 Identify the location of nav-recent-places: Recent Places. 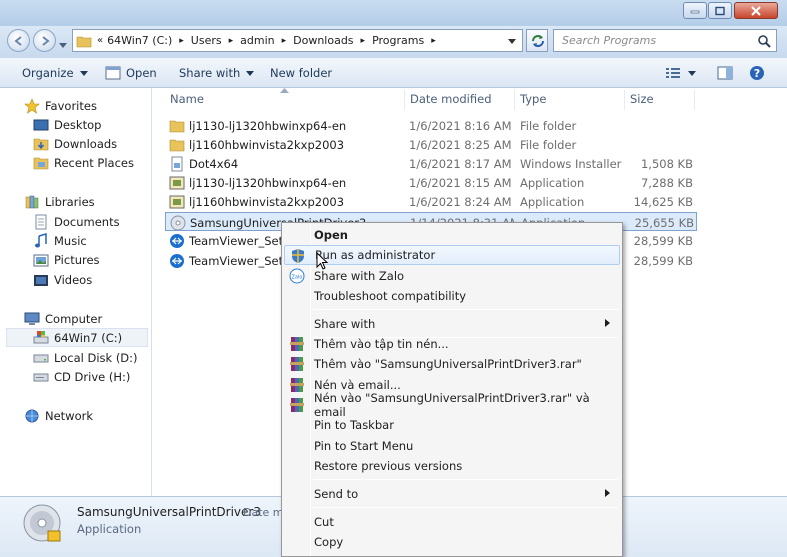
(83, 162).